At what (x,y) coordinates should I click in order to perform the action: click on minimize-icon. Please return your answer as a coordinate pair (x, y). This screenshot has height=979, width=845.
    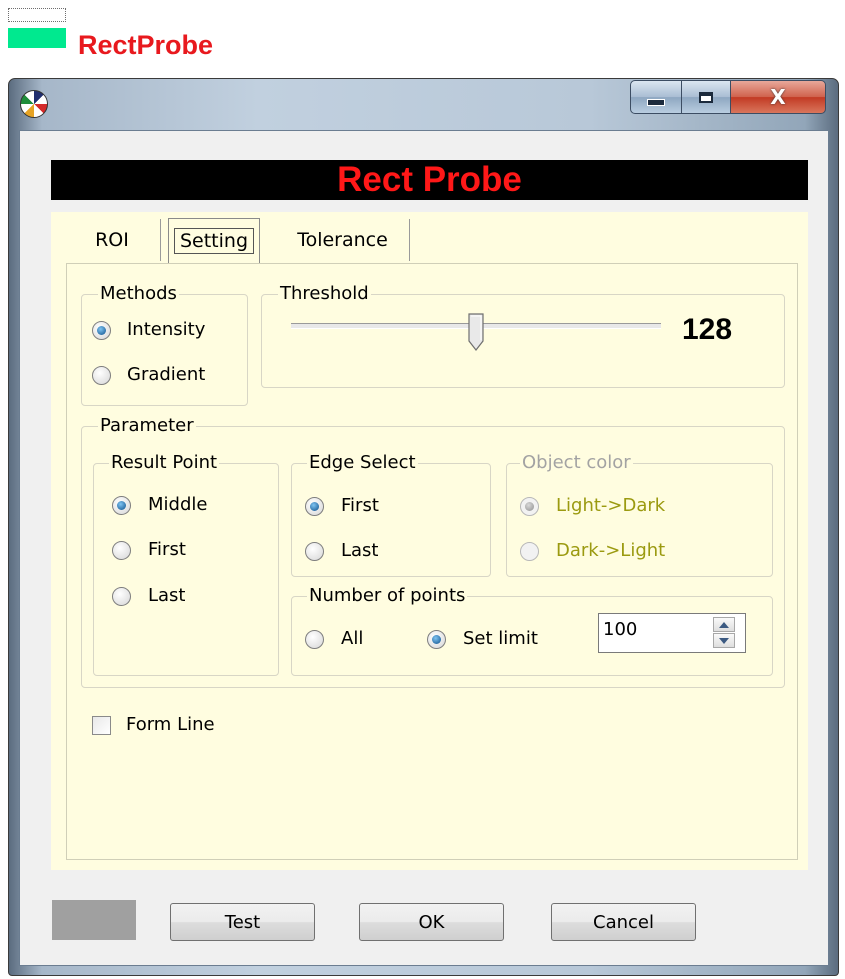
    Looking at the image, I should click on (656, 102).